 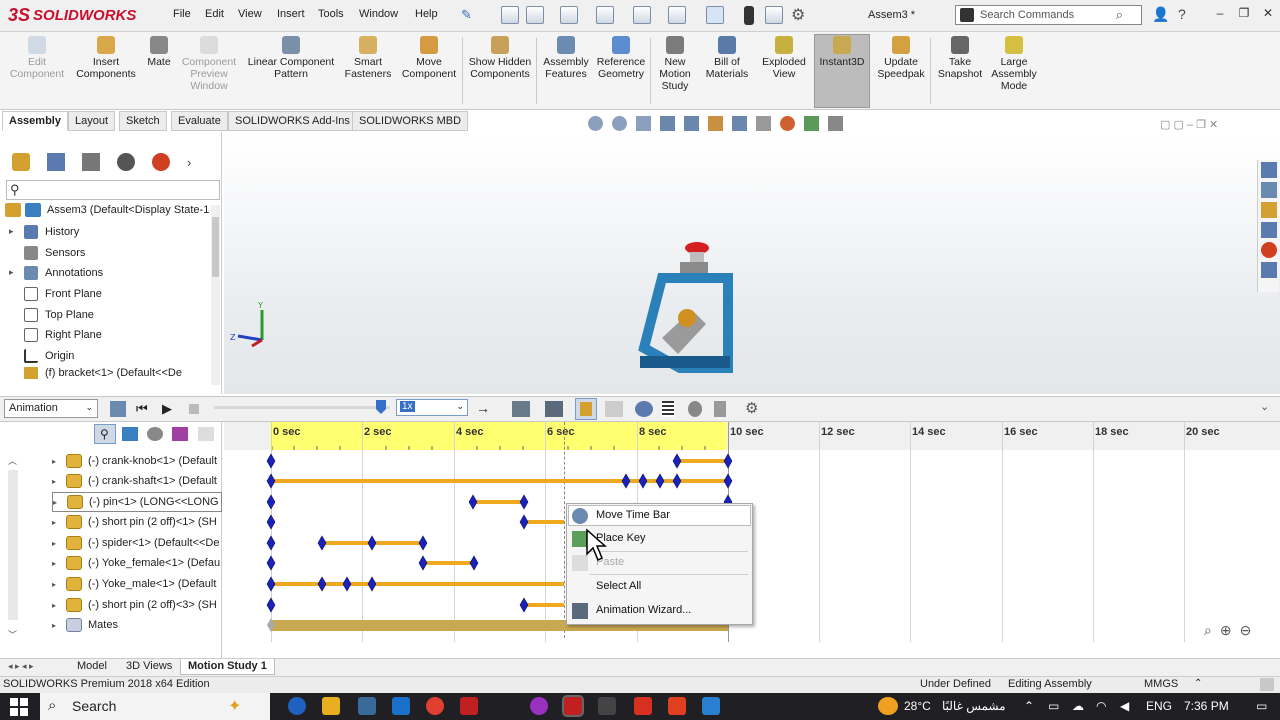 I want to click on display-style-icon, so click(x=739, y=123).